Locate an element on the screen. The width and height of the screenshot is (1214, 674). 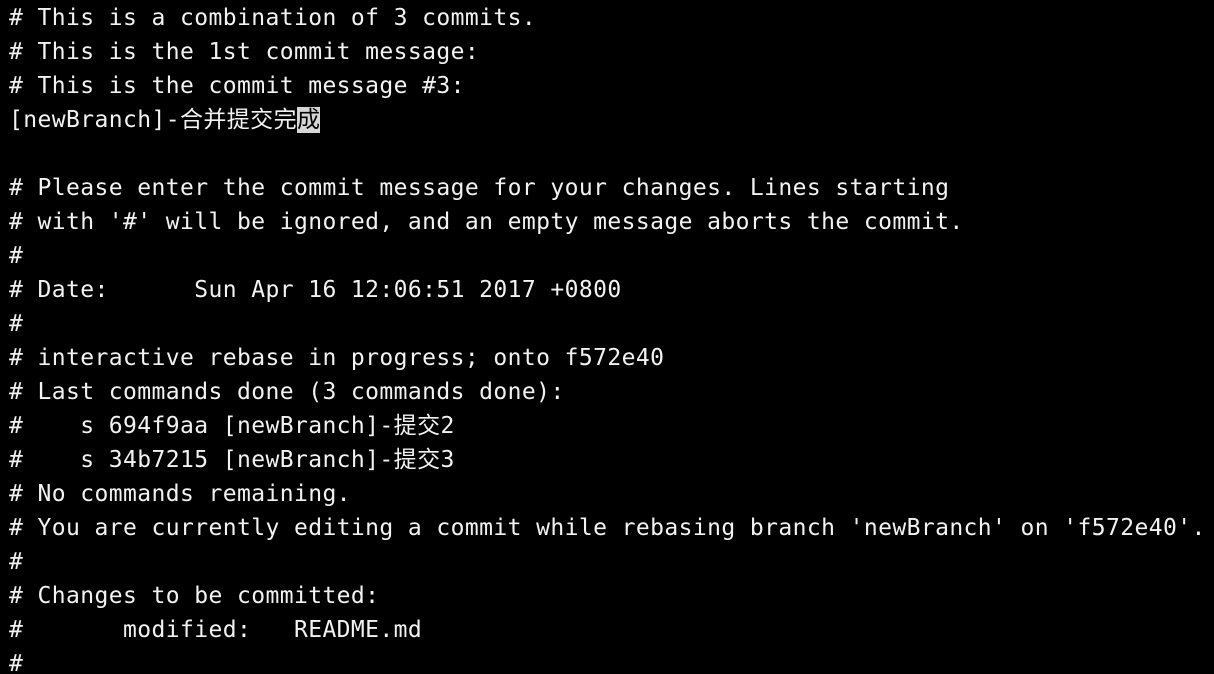
editor-line-1: # This is a combination of 3 commits. is located at coordinates (273, 18).